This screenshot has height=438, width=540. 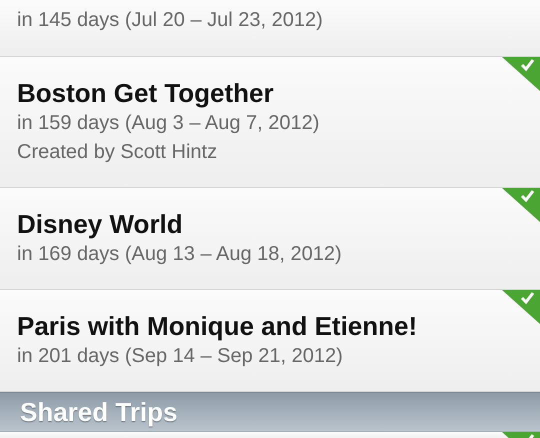 I want to click on trip-title: Disney World, so click(x=100, y=224).